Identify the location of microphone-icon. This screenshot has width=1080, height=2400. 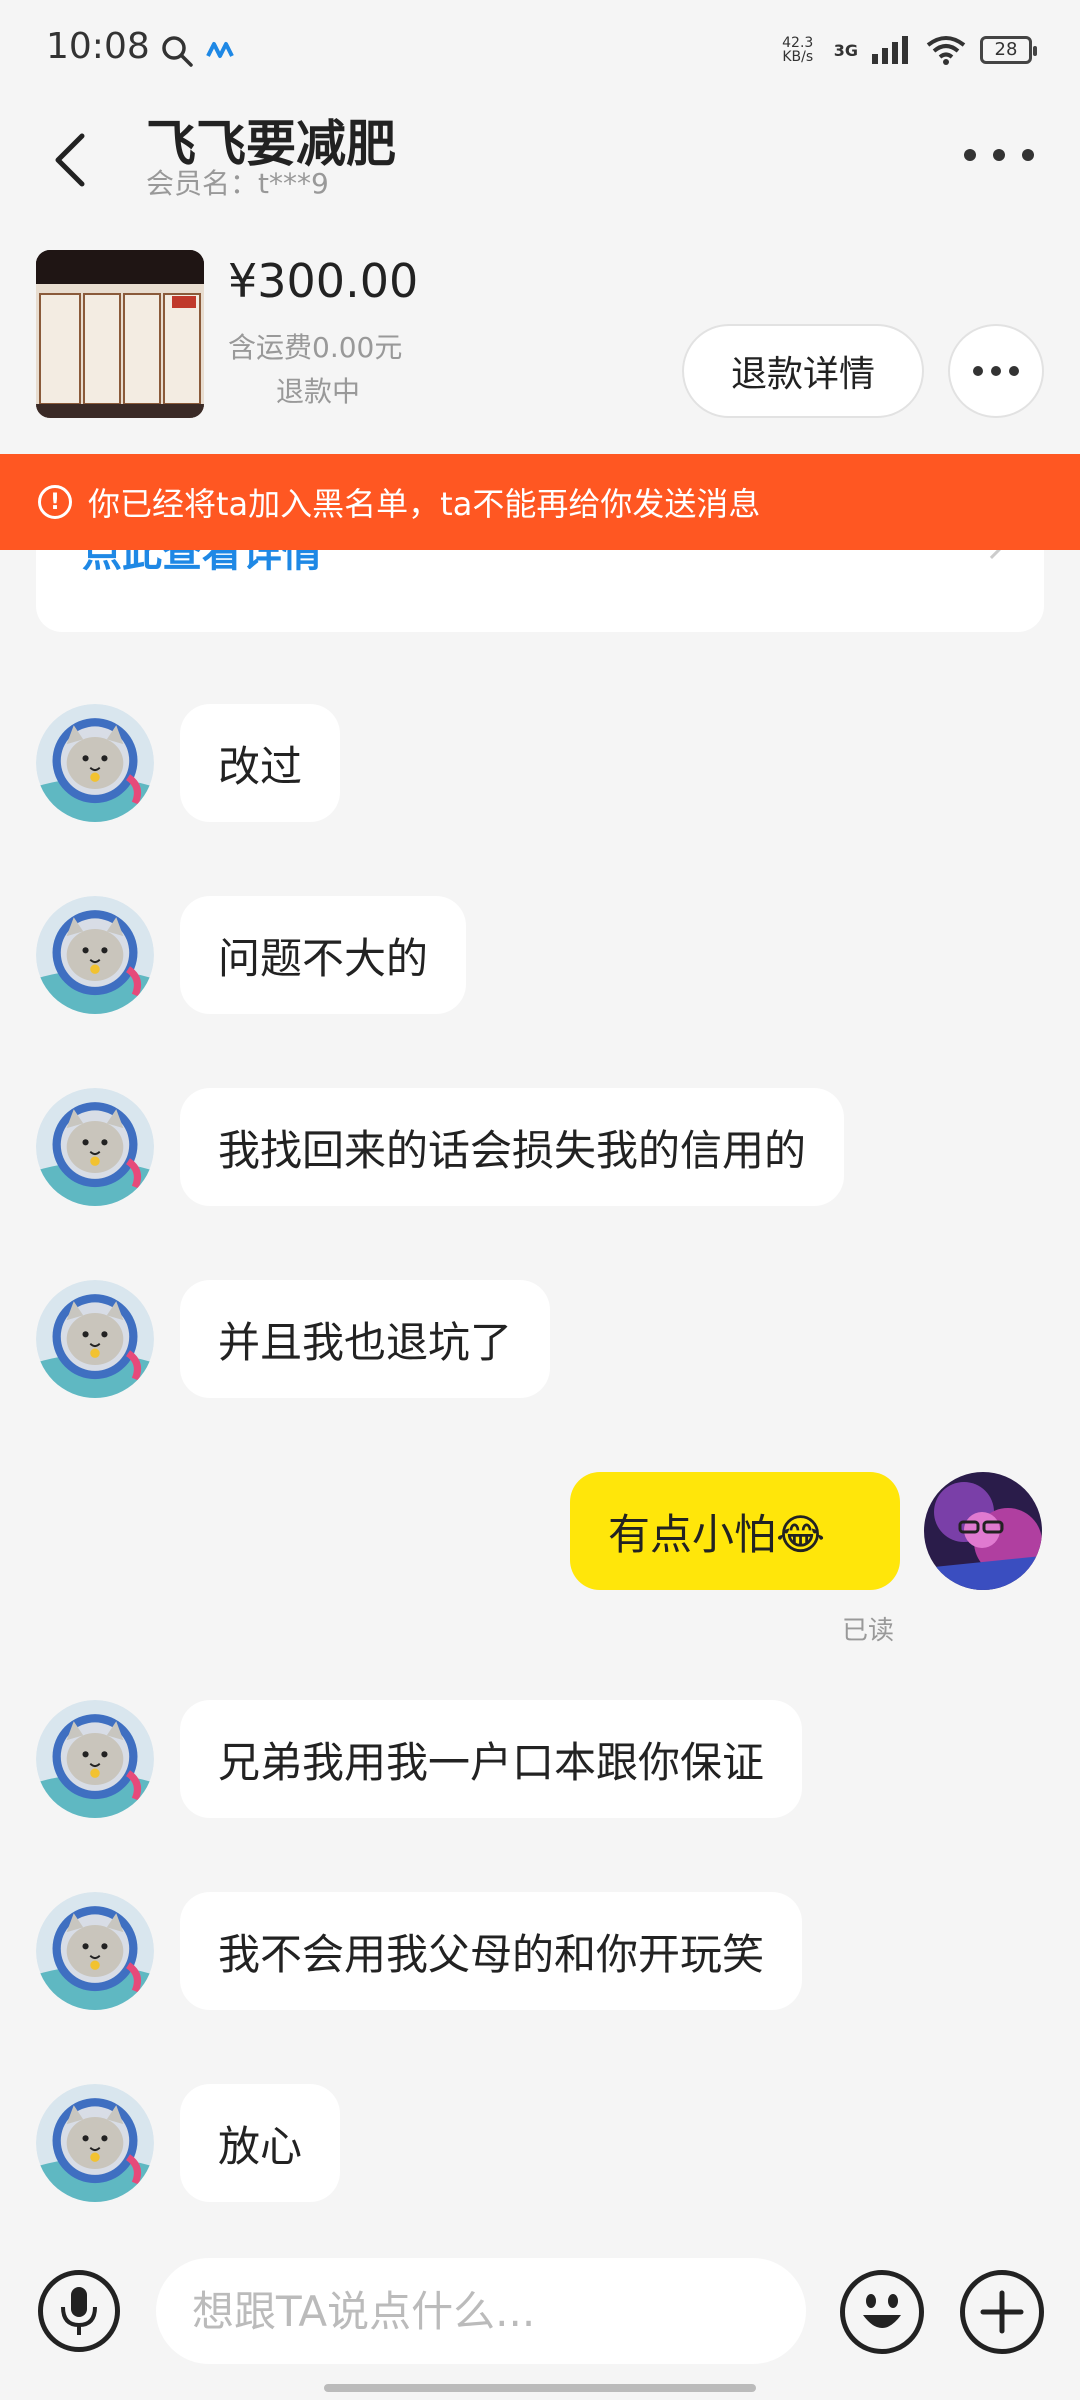
(79, 2311).